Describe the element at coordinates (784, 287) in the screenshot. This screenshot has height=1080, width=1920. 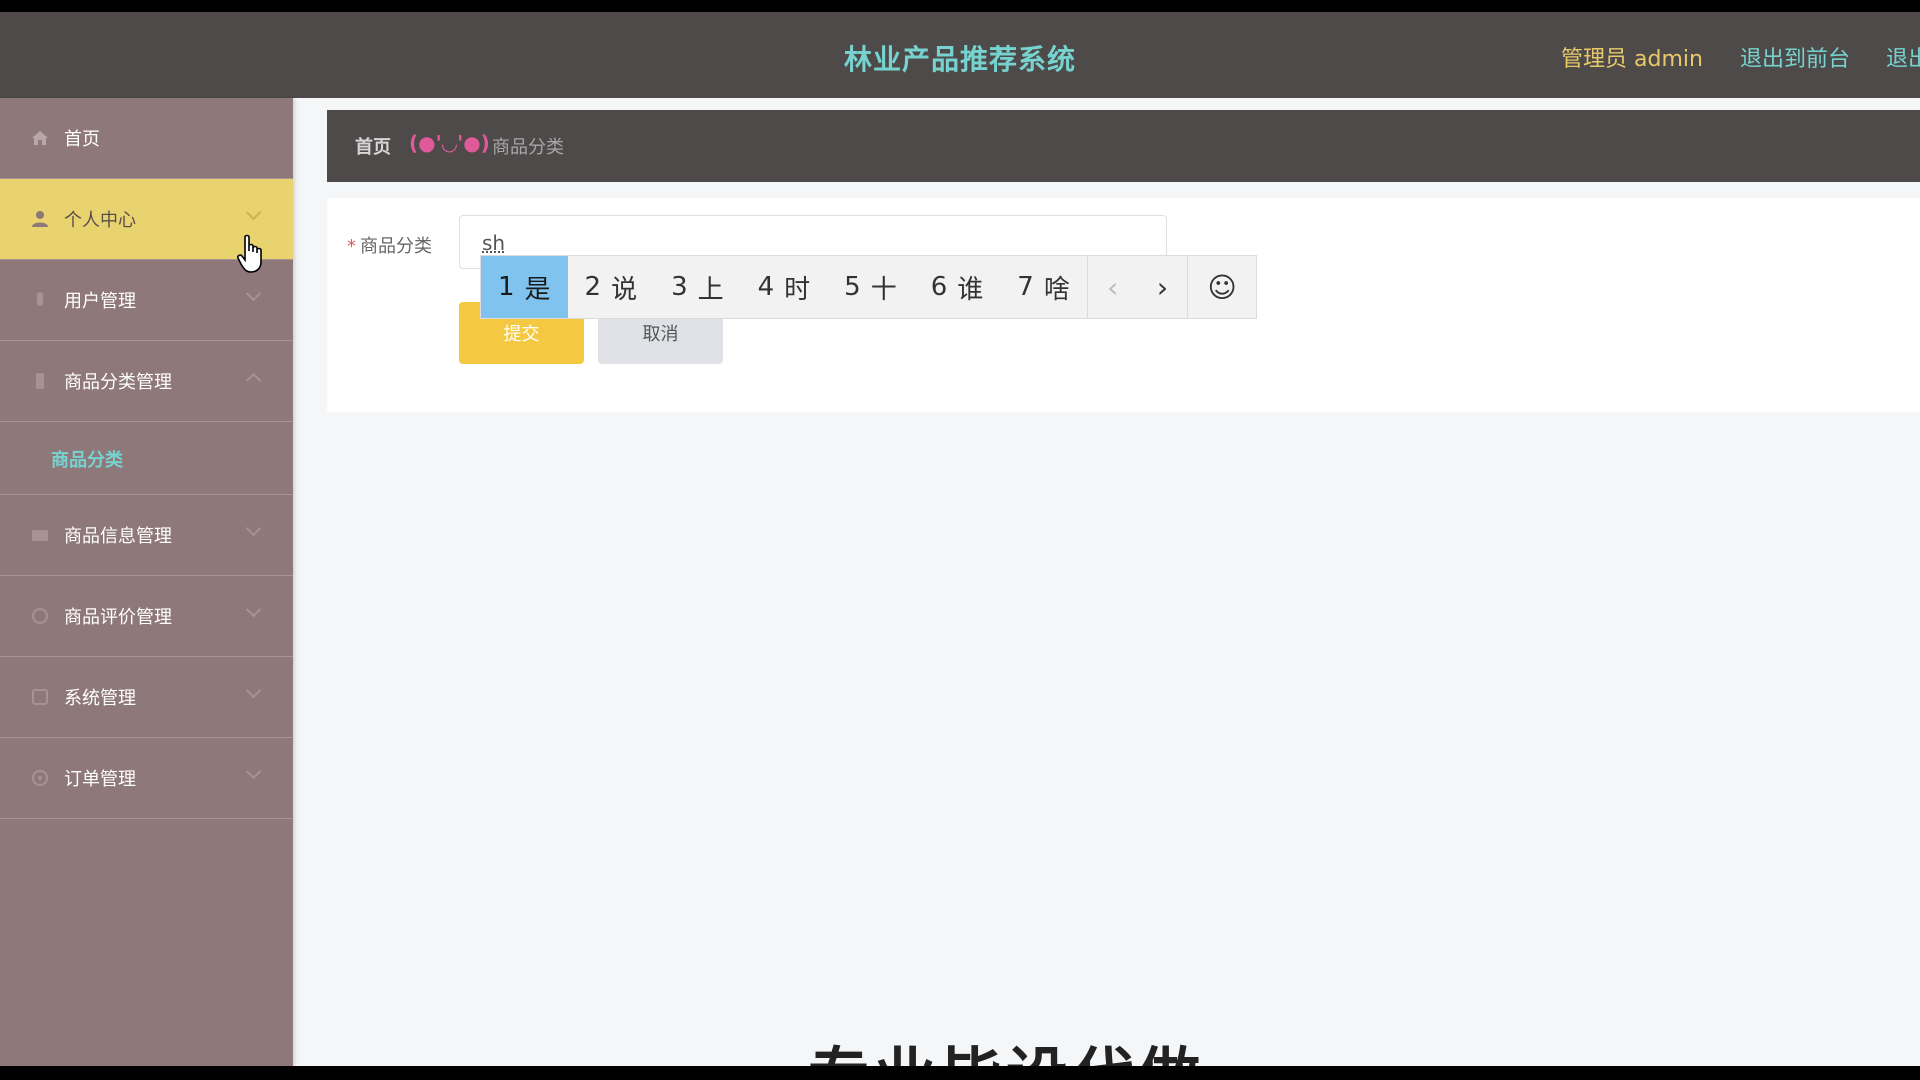
I see `ime-candidate-4: 4时` at that location.